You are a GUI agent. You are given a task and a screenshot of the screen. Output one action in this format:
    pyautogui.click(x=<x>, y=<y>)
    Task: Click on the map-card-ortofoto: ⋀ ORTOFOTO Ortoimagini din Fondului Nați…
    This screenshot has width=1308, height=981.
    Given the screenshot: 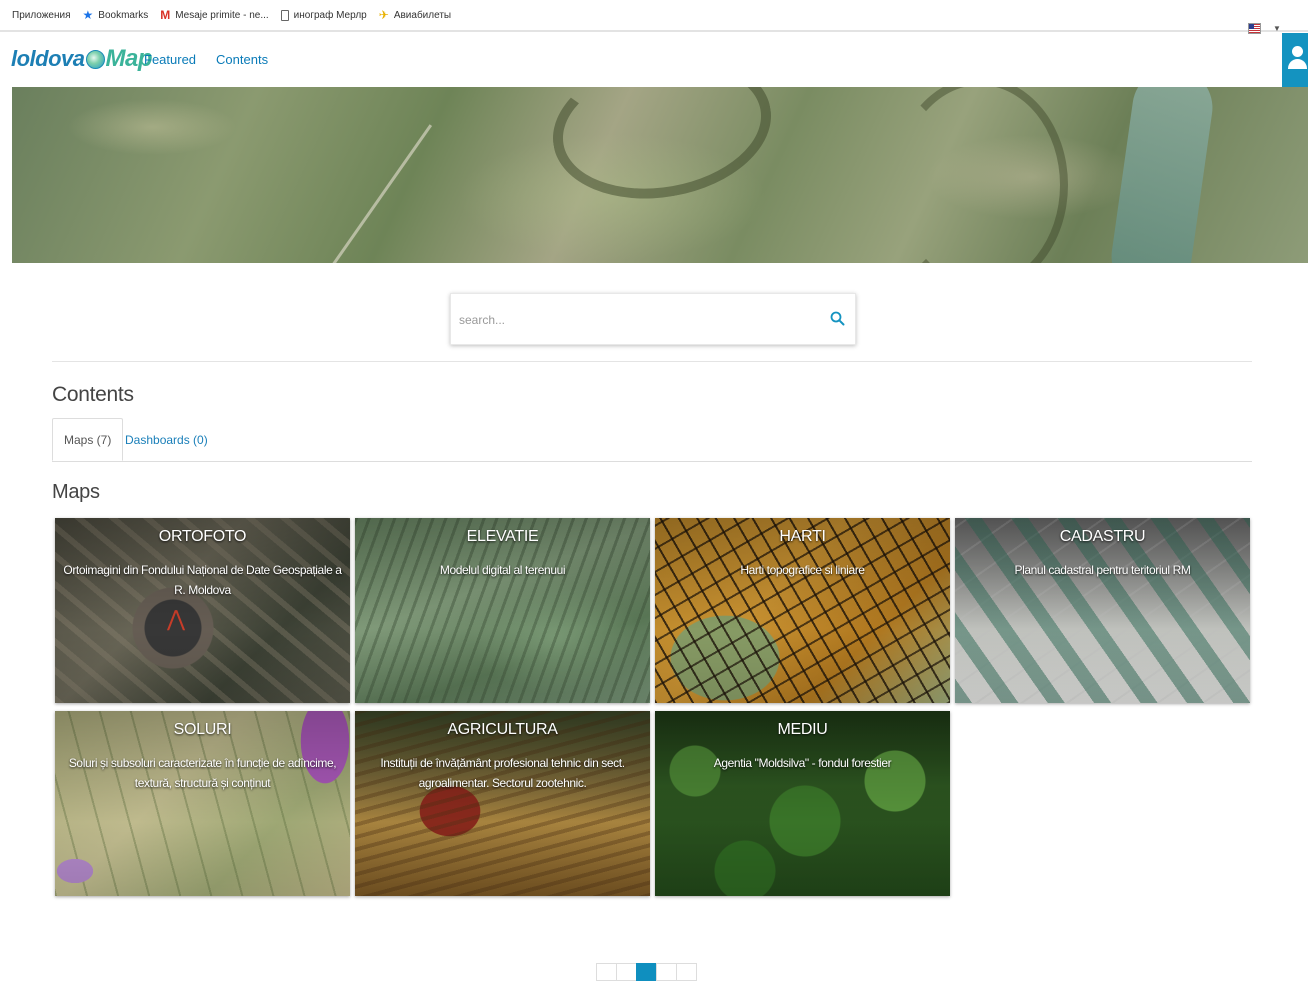 What is the action you would take?
    pyautogui.click(x=202, y=610)
    